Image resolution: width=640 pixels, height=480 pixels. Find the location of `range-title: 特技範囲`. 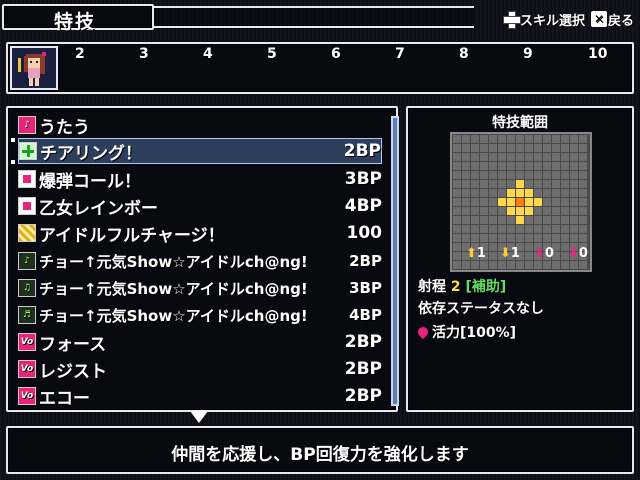

range-title: 特技範囲 is located at coordinates (520, 123).